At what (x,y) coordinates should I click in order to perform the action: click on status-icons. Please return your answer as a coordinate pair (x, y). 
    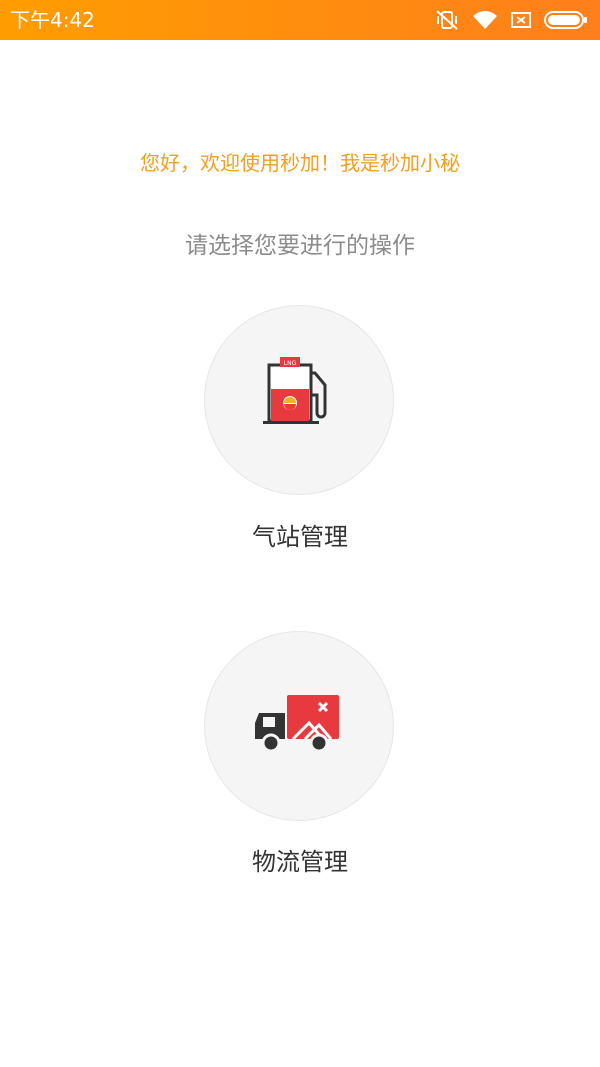
    Looking at the image, I should click on (511, 20).